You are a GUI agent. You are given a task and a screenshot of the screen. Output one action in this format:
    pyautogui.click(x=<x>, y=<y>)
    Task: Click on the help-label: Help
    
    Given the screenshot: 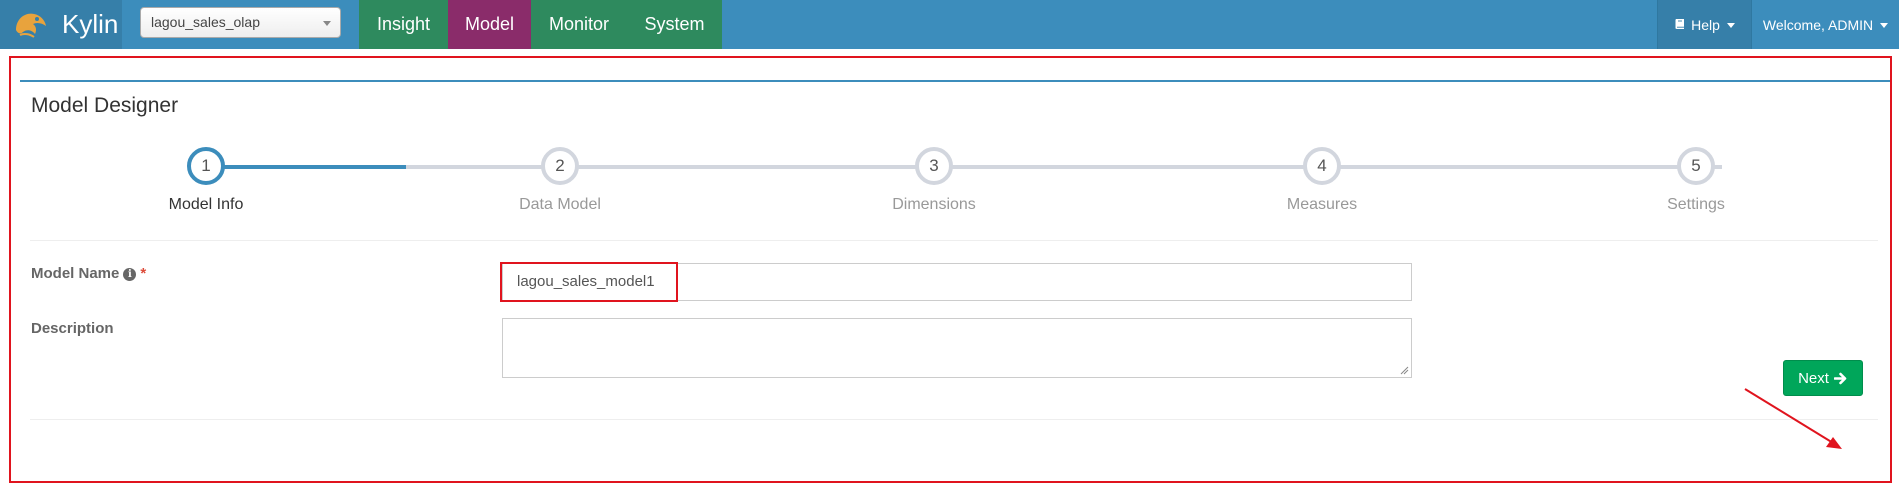 What is the action you would take?
    pyautogui.click(x=1705, y=24)
    